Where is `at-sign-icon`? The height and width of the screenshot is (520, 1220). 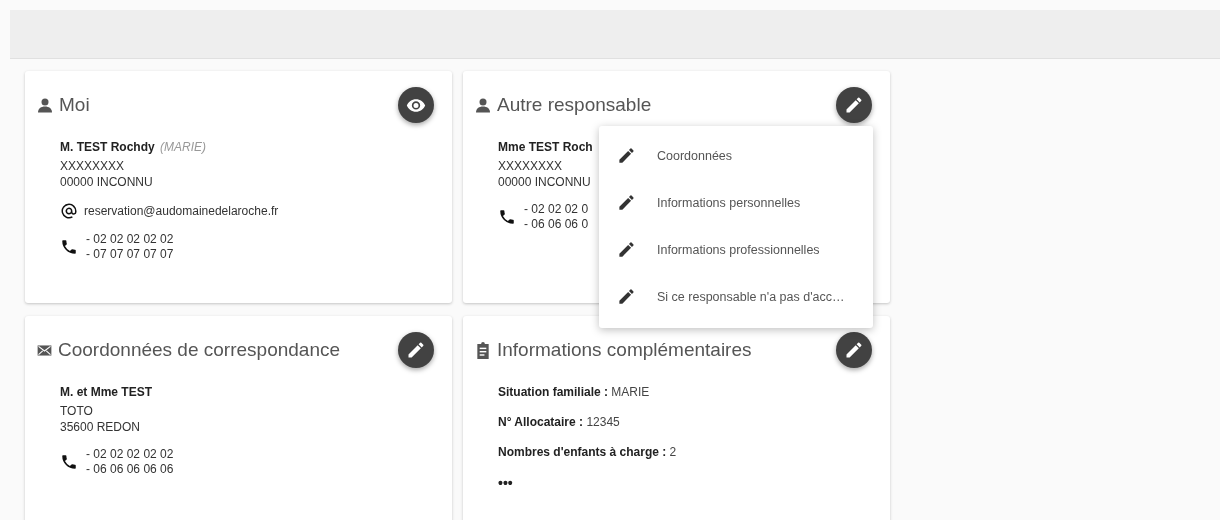 at-sign-icon is located at coordinates (69, 211).